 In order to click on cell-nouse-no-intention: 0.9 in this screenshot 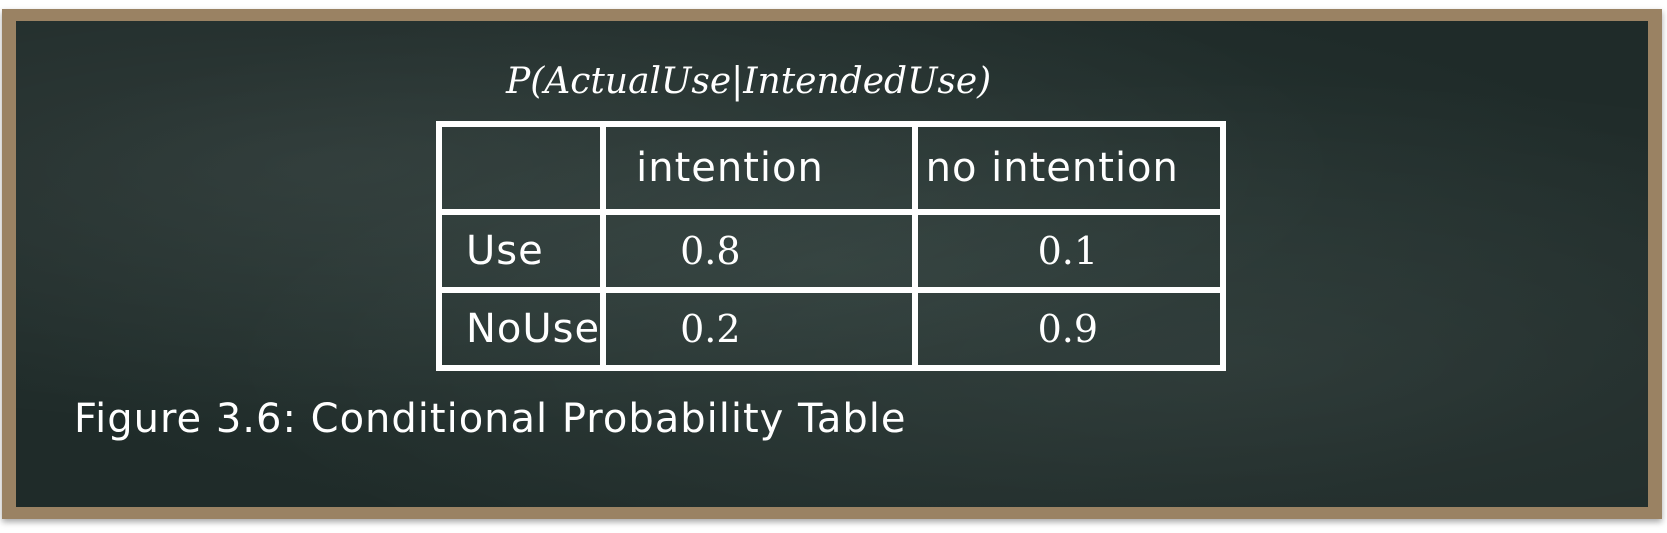, I will do `click(1069, 329)`.